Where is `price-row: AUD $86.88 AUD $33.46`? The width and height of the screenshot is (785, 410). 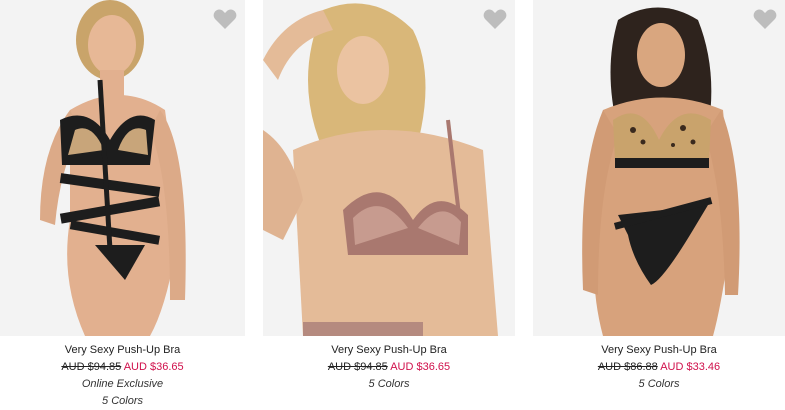
price-row: AUD $86.88 AUD $33.46 is located at coordinates (659, 367).